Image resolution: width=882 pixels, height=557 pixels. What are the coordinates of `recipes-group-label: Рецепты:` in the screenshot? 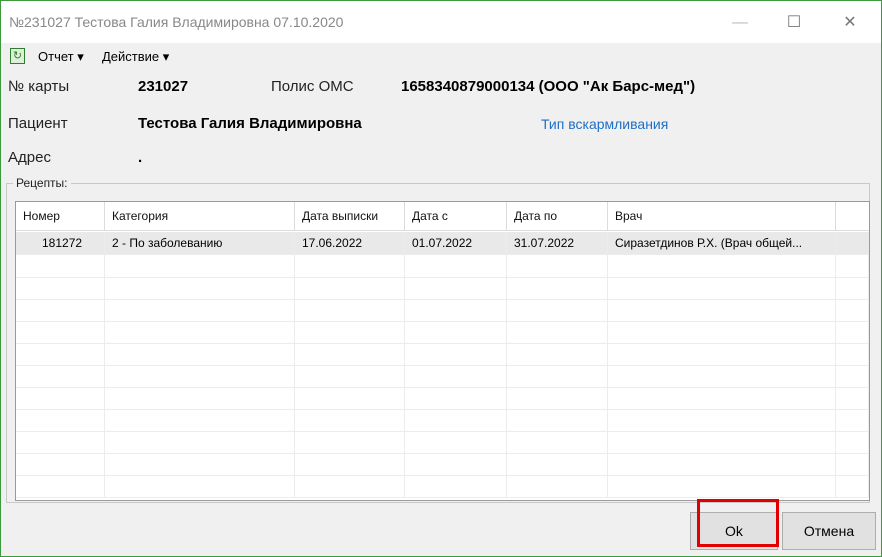 It's located at (42, 183).